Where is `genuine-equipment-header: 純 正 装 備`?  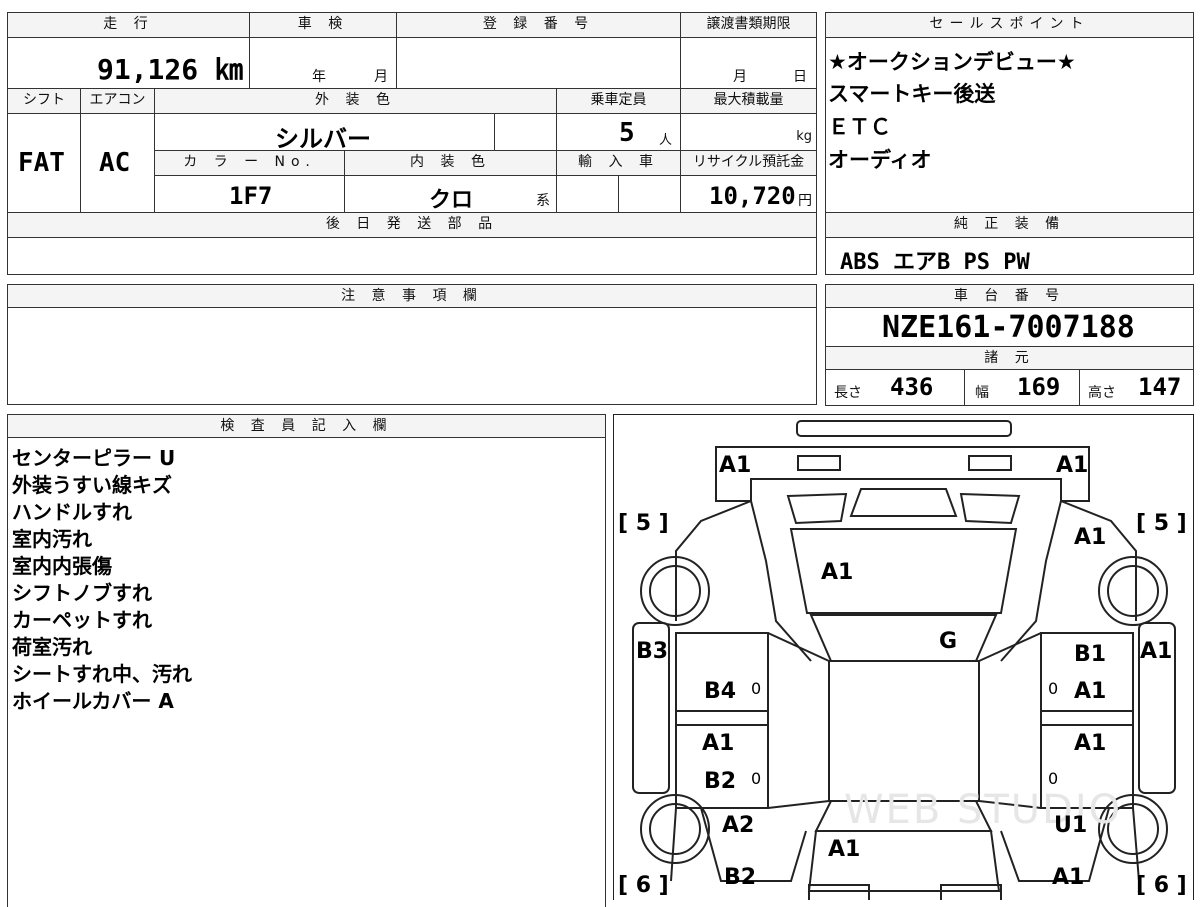 genuine-equipment-header: 純 正 装 備 is located at coordinates (1009, 225).